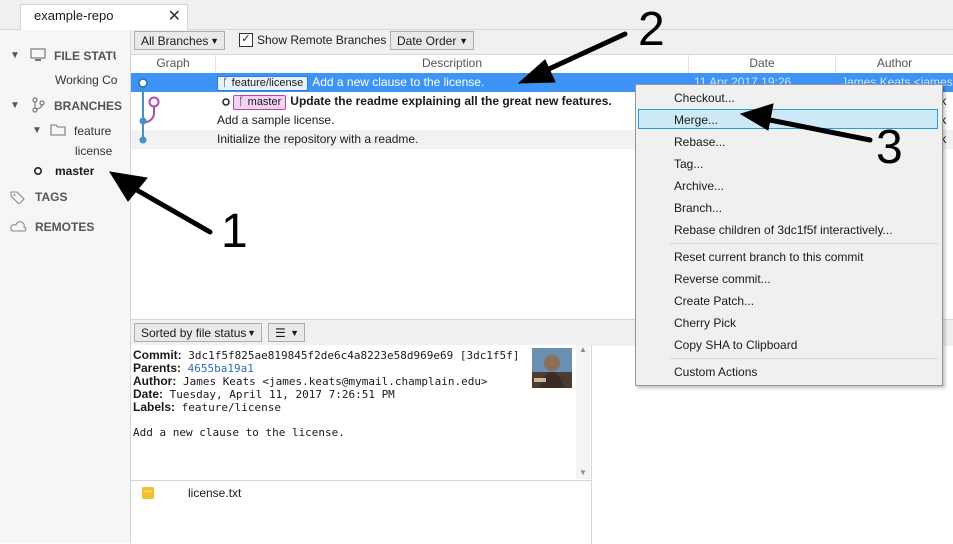  What do you see at coordinates (234, 231) in the screenshot?
I see `annotation-number-1: 1` at bounding box center [234, 231].